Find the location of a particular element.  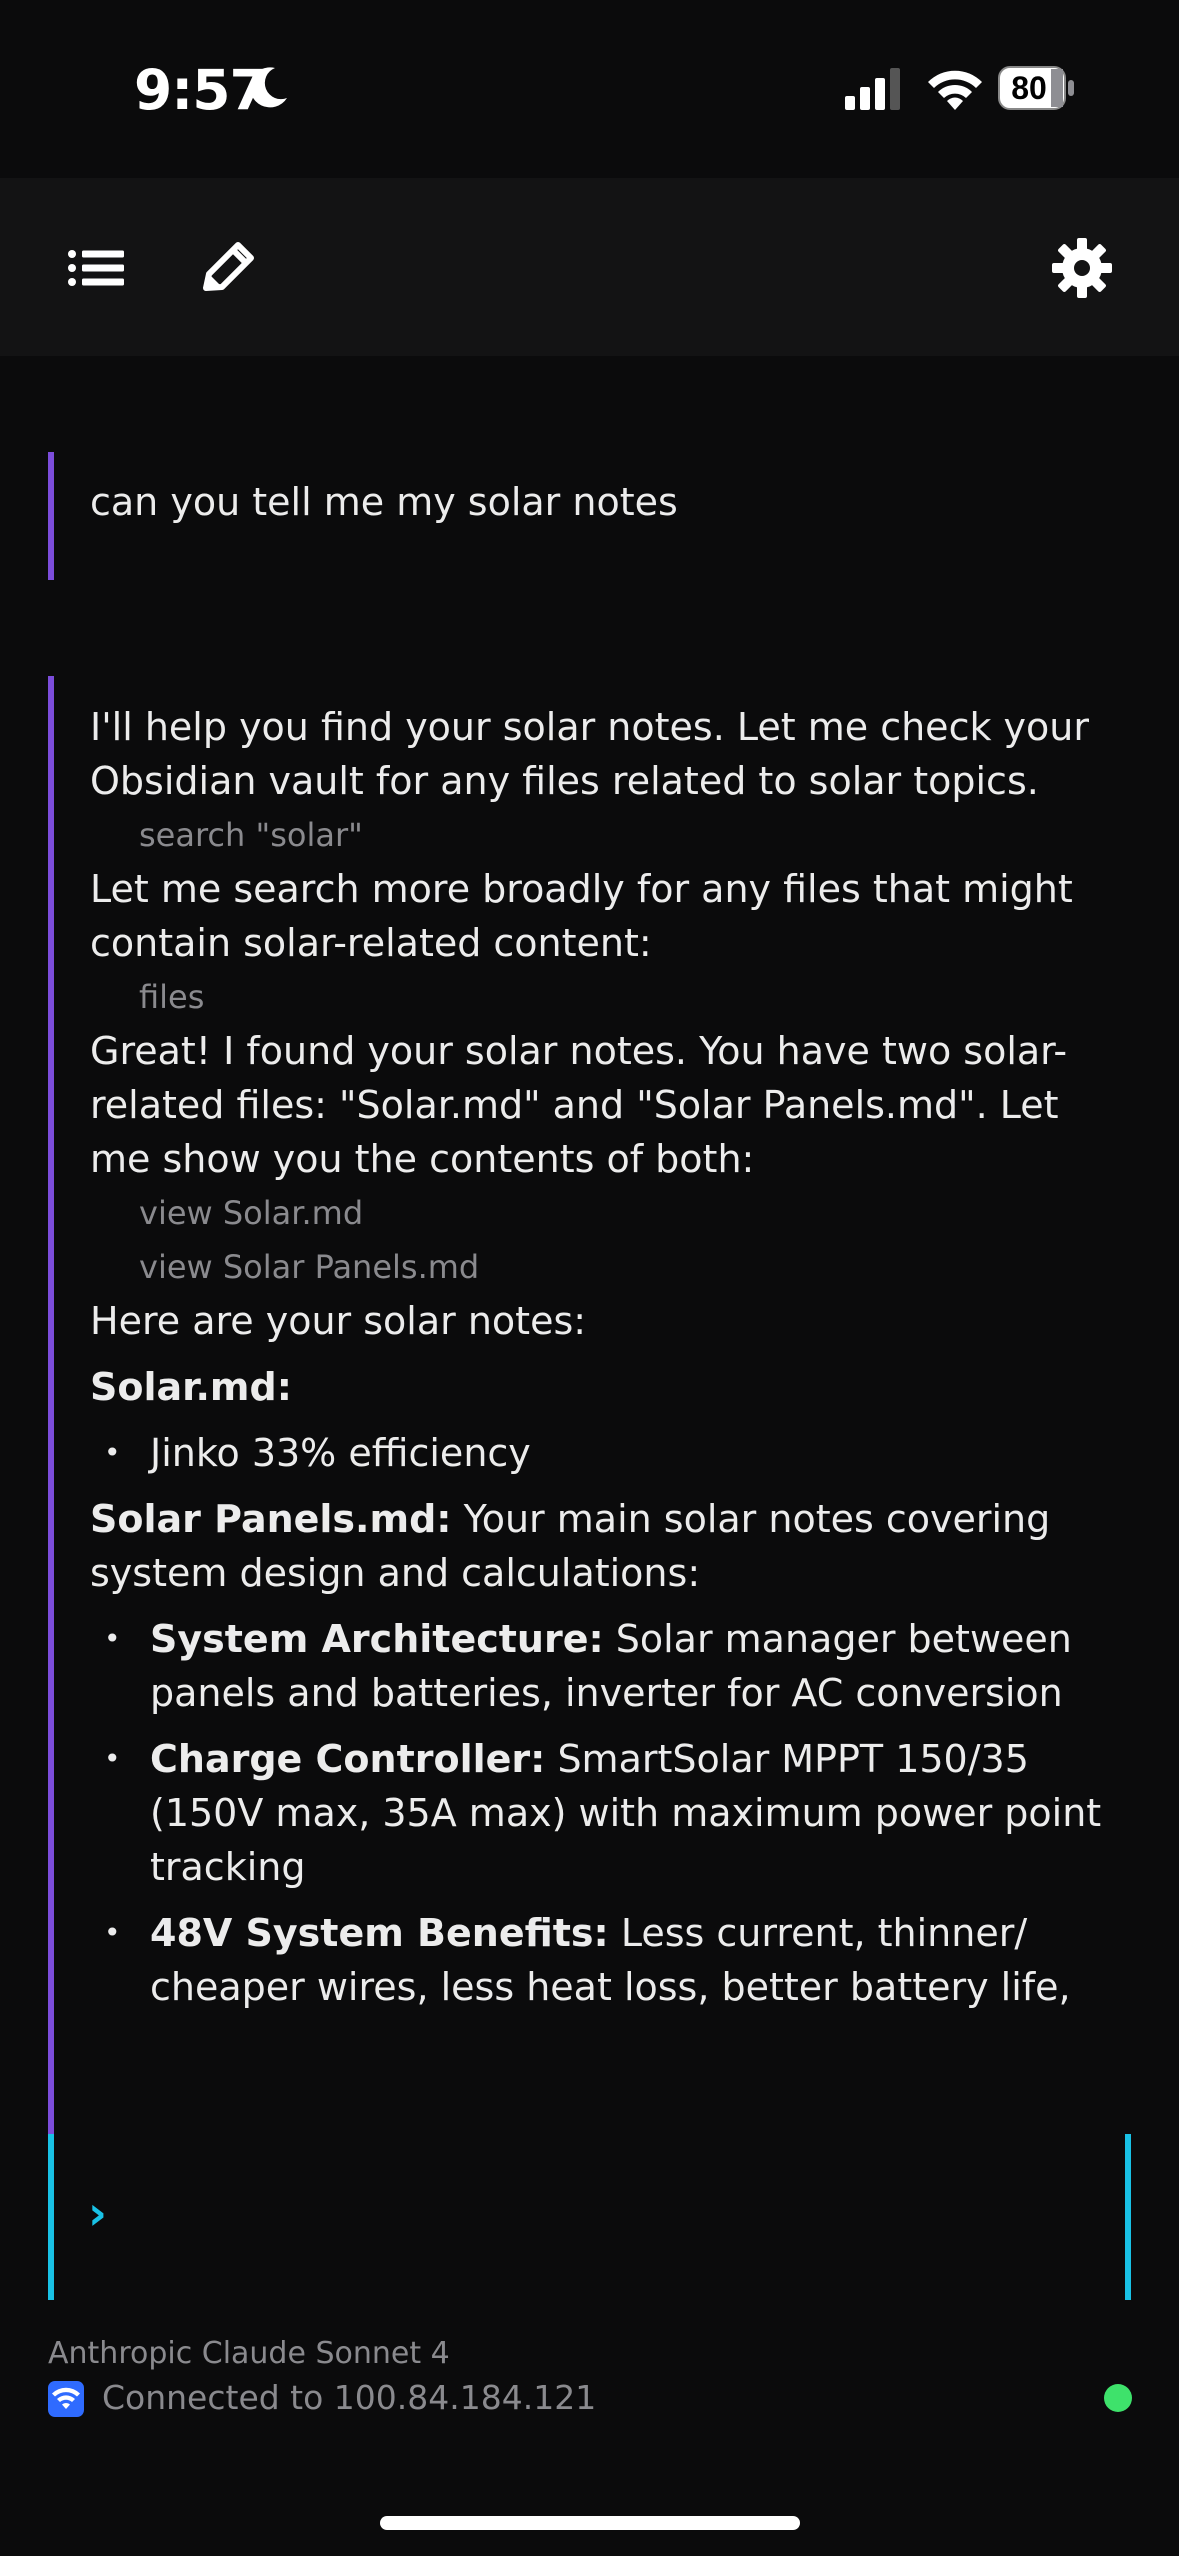

connection-status-dot is located at coordinates (1118, 2398).